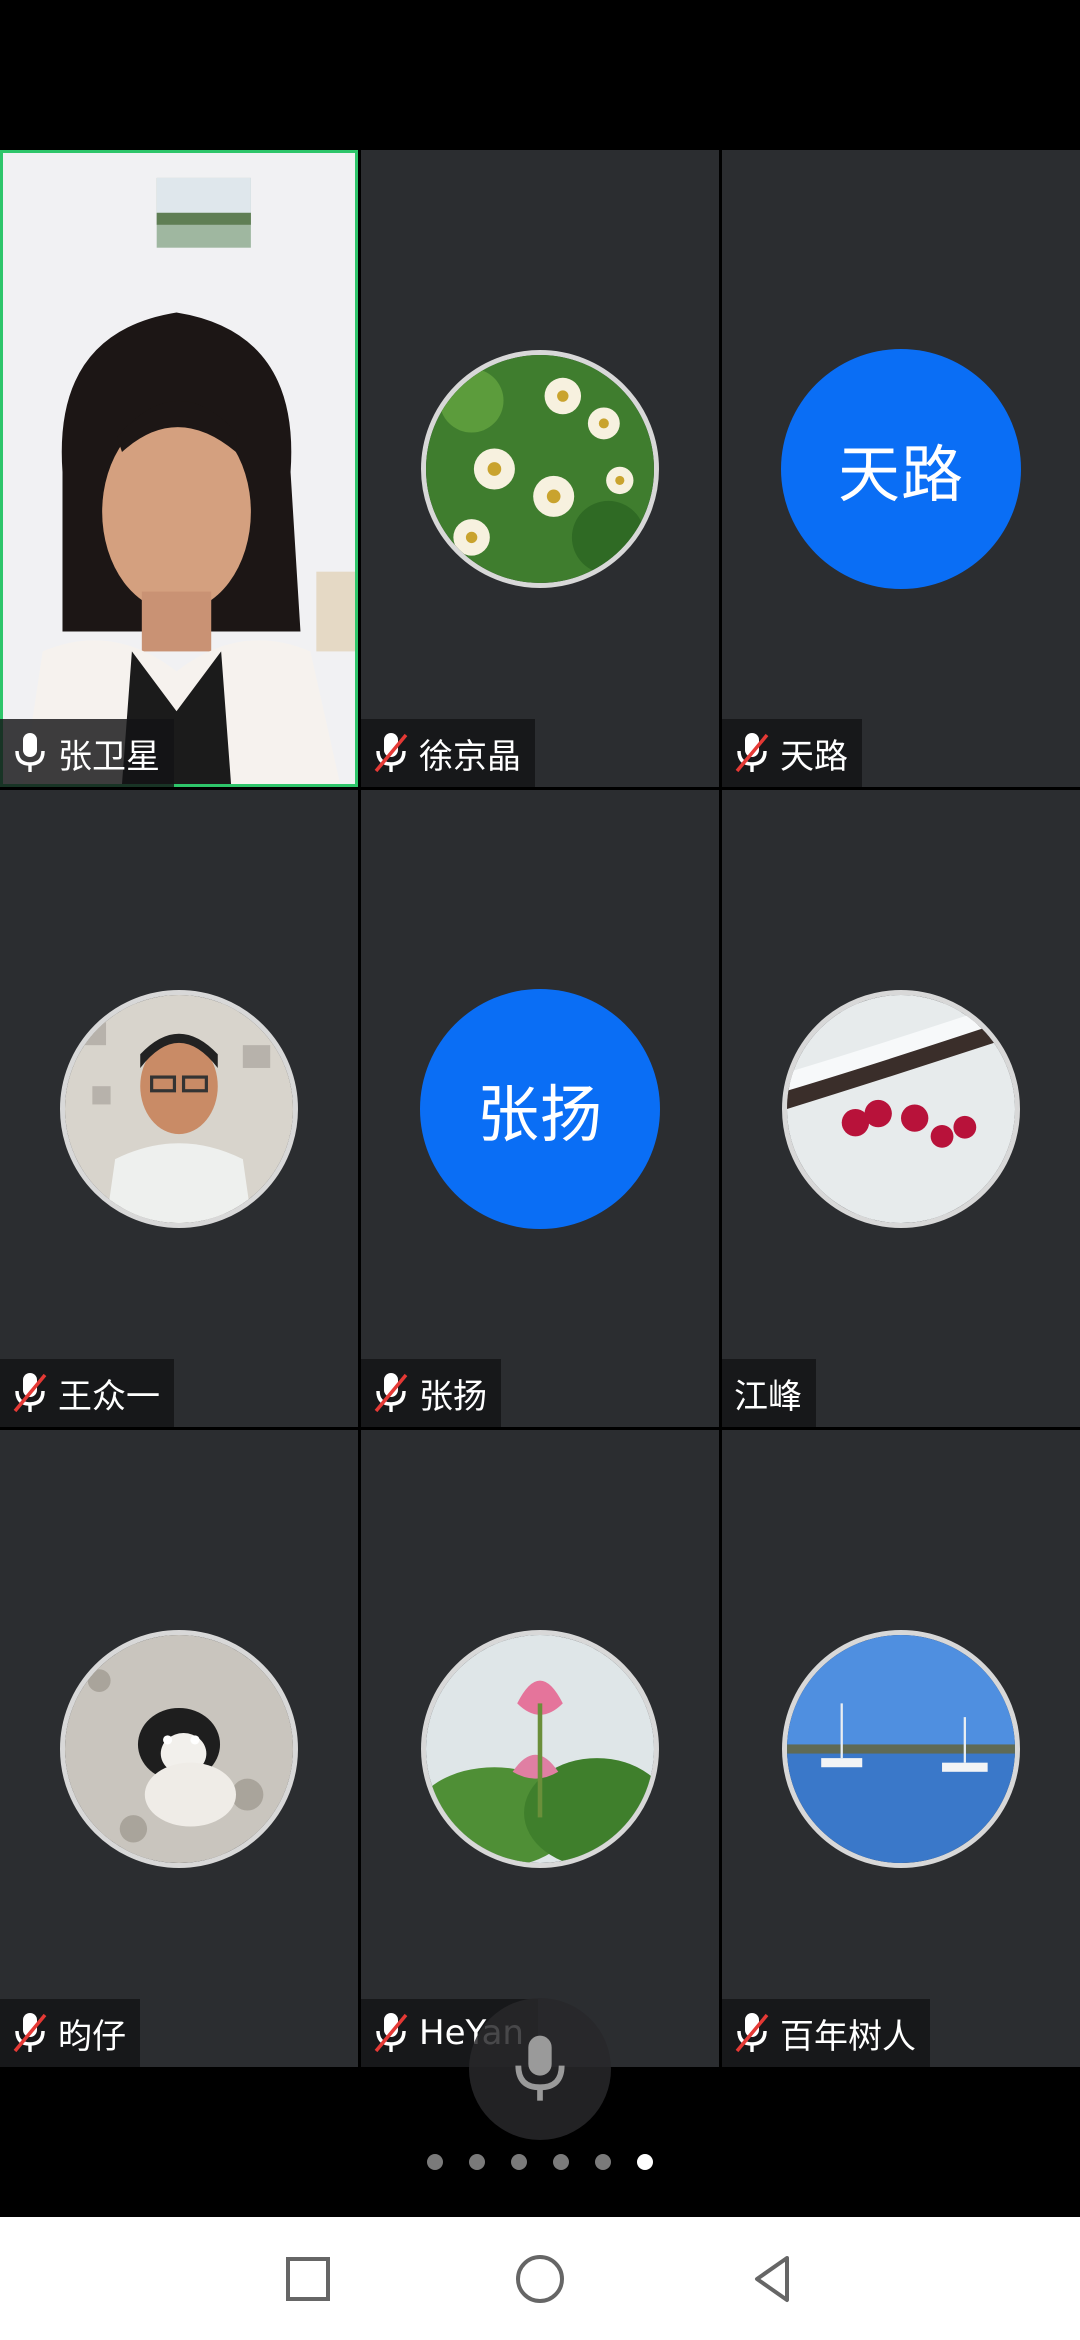 The image size is (1080, 2340). I want to click on participant-initials-avatar: 天路, so click(901, 468).